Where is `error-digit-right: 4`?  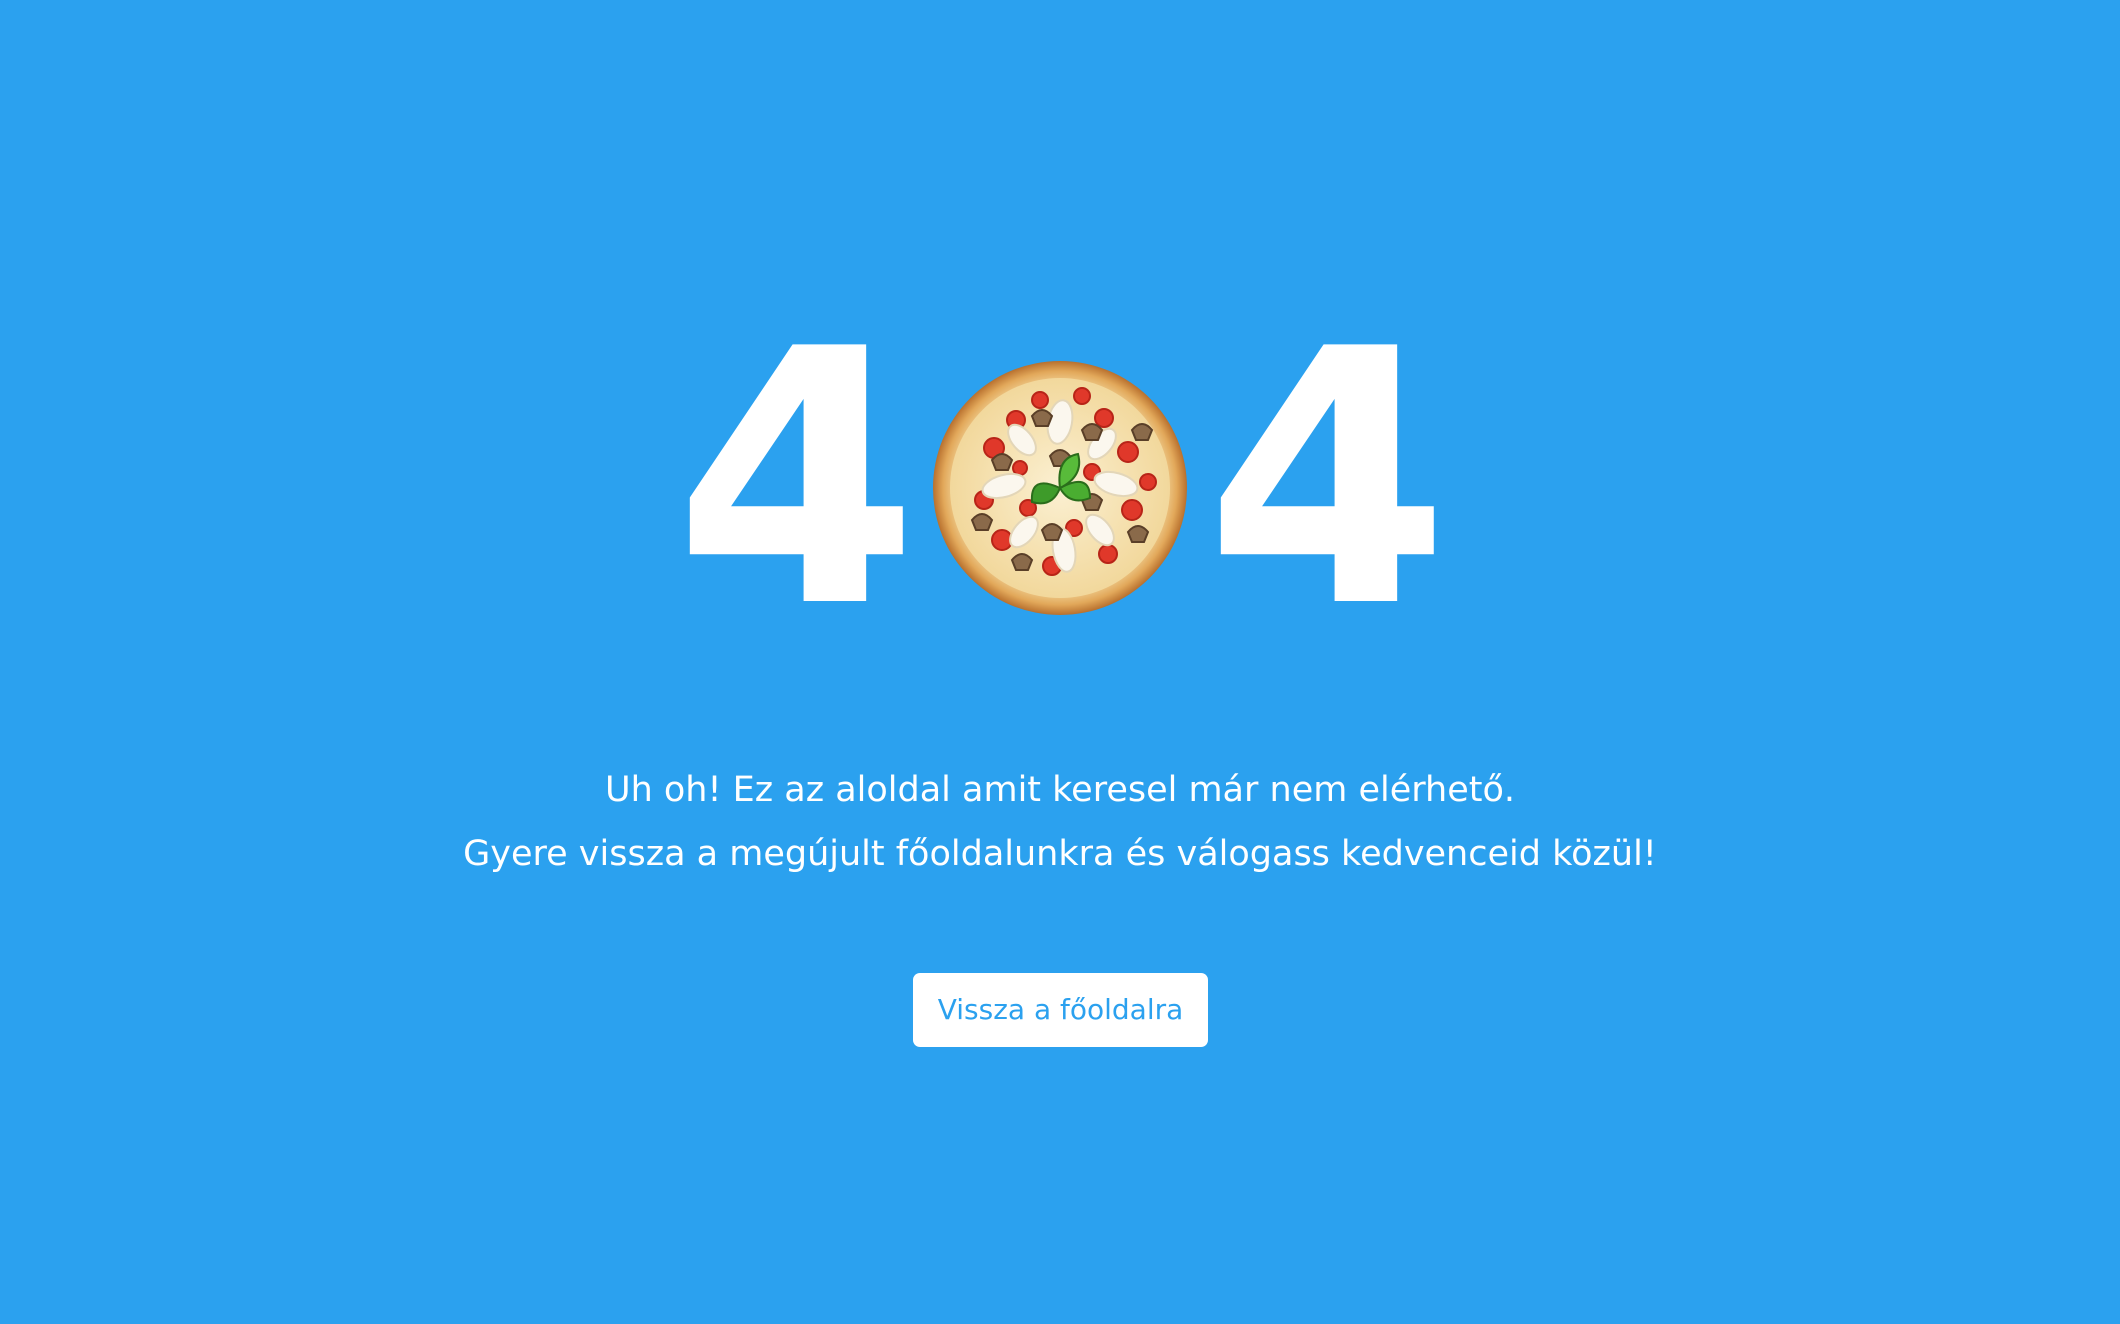 error-digit-right: 4 is located at coordinates (1327, 480).